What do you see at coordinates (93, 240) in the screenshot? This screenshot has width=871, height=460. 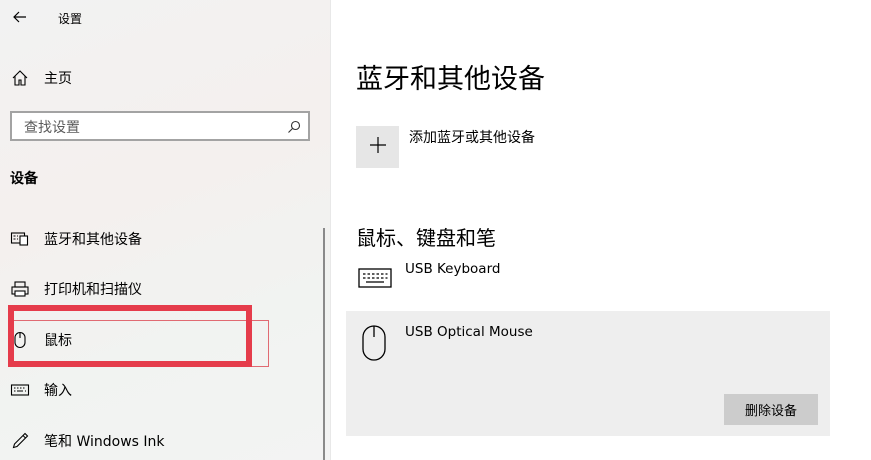 I see `sidebar-item-label: 蓝牙和其他设备` at bounding box center [93, 240].